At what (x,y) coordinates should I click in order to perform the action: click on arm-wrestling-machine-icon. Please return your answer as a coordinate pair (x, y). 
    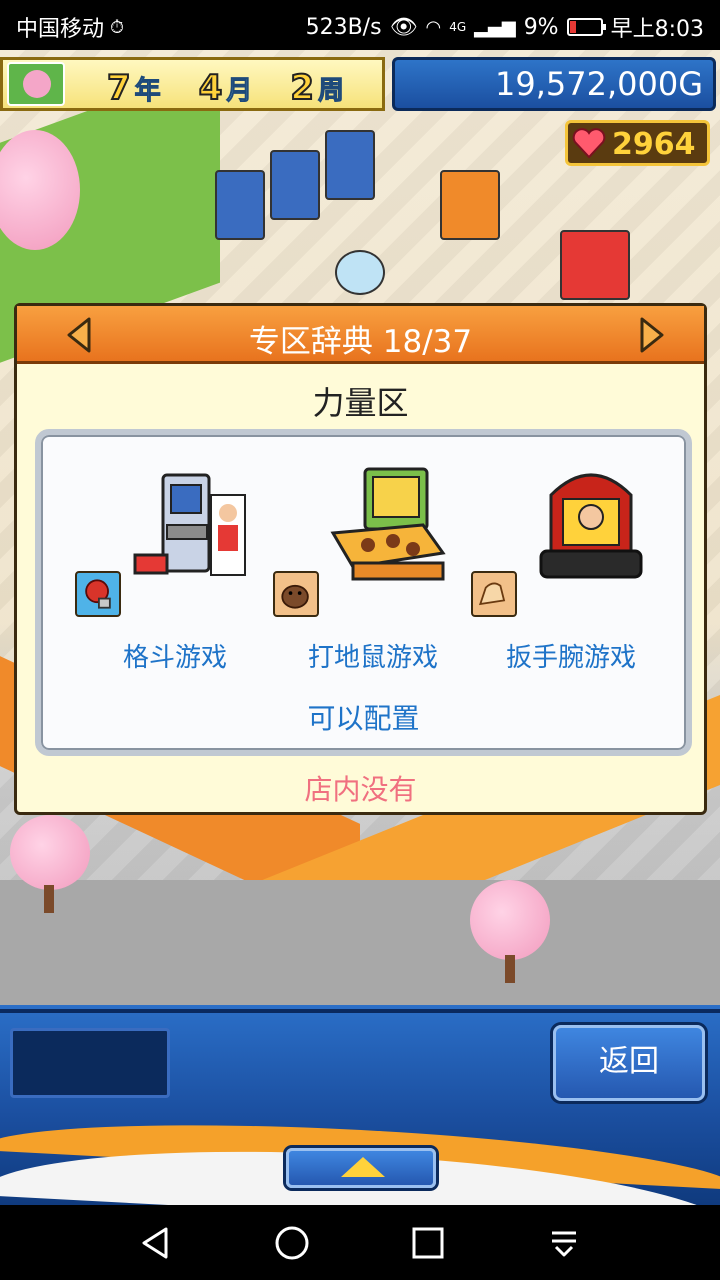
    Looking at the image, I should click on (591, 526).